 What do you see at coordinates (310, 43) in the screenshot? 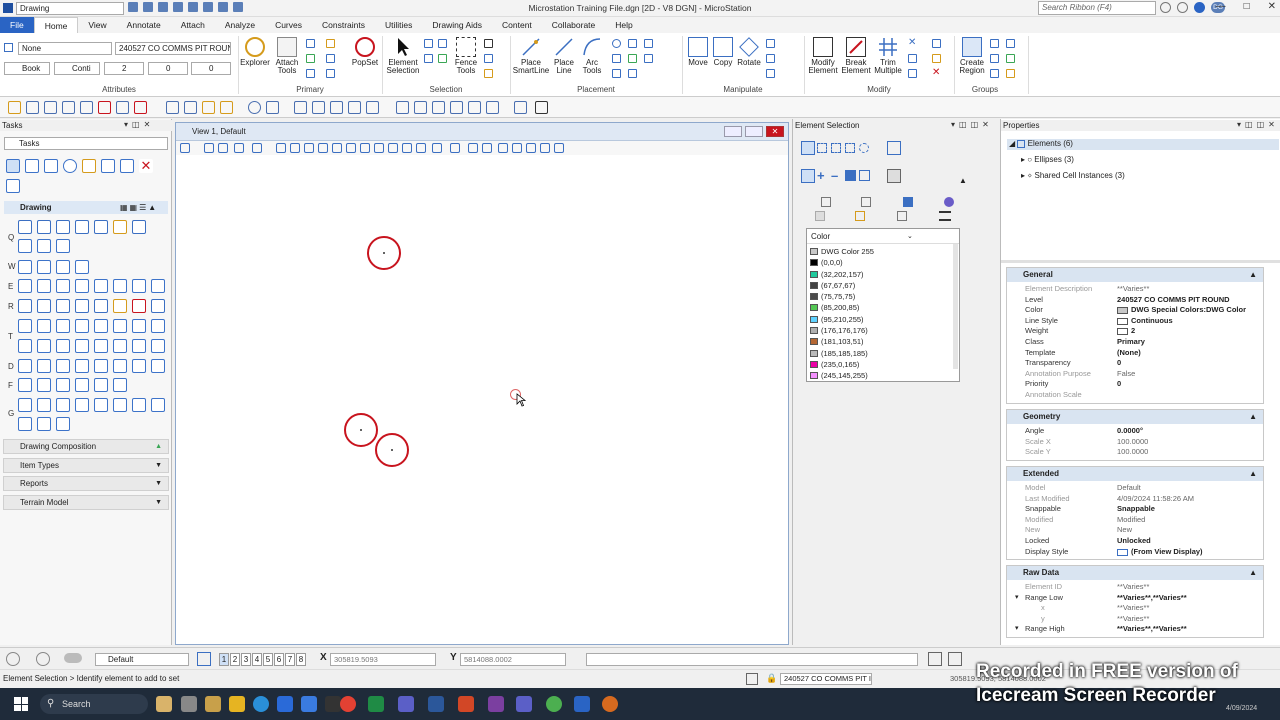
I see `level-display-icon` at bounding box center [310, 43].